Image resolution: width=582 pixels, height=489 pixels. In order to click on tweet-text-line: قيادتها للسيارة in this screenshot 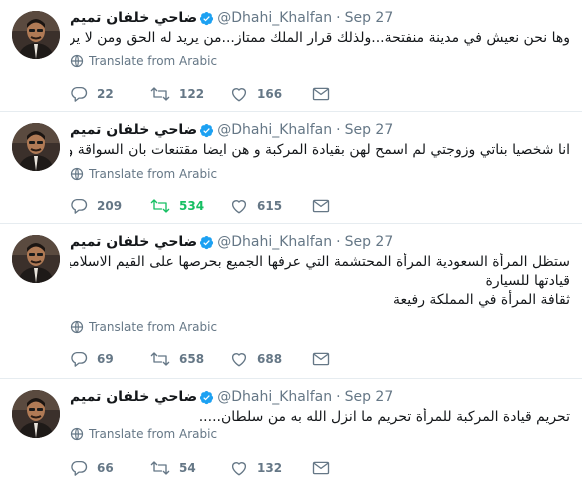, I will do `click(527, 281)`.